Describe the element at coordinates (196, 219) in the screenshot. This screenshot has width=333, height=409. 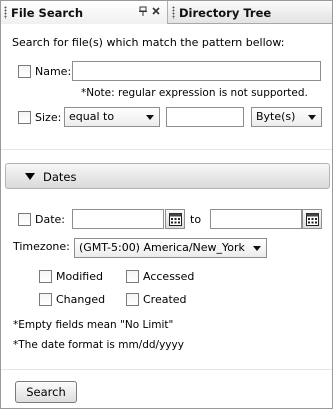
I see `to-label: to` at that location.